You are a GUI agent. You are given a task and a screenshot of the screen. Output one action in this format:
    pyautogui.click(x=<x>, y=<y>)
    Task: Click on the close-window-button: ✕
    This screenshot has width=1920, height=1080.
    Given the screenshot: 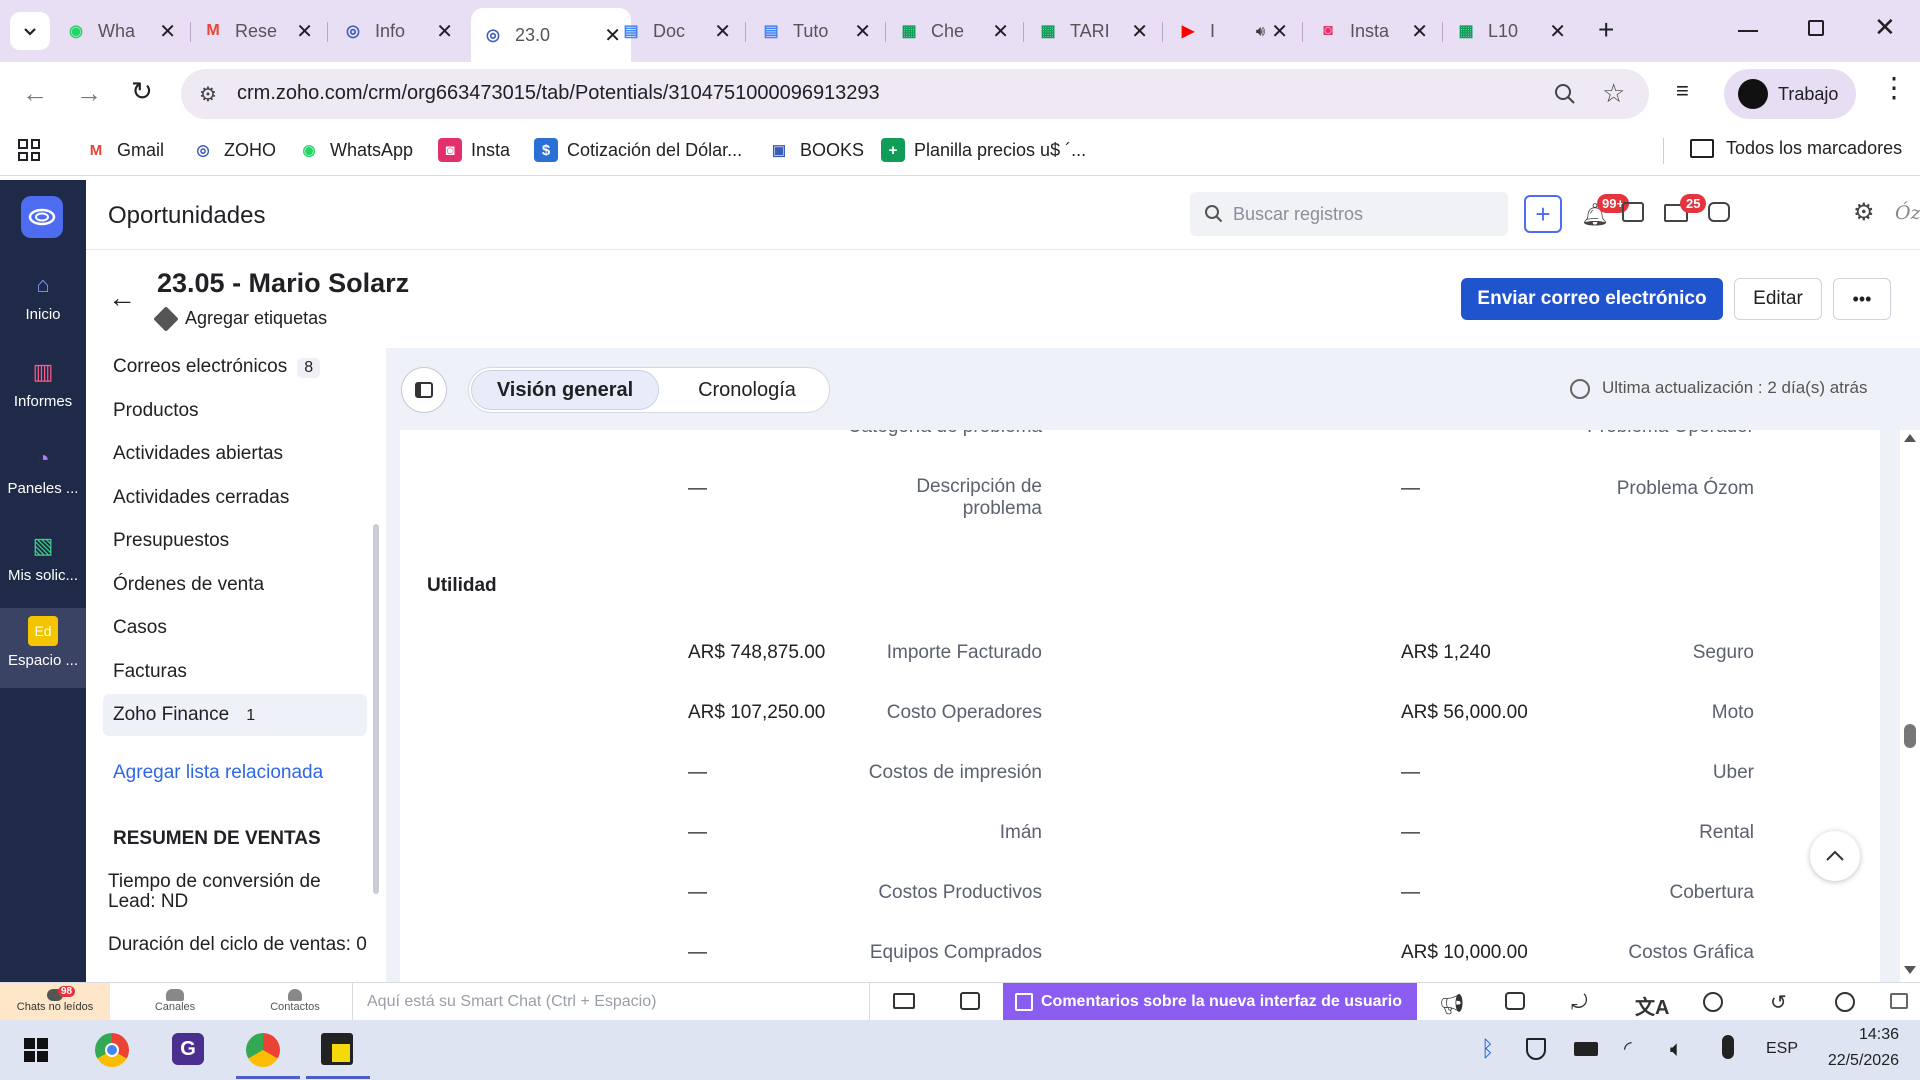 What is the action you would take?
    pyautogui.click(x=1885, y=27)
    